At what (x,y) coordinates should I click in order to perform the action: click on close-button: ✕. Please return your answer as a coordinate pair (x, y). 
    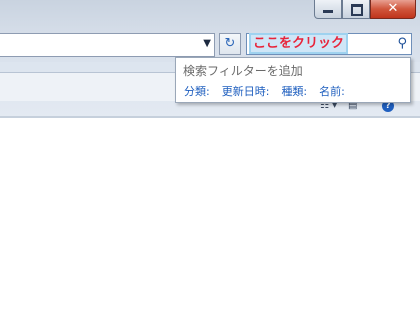
    Looking at the image, I should click on (393, 9).